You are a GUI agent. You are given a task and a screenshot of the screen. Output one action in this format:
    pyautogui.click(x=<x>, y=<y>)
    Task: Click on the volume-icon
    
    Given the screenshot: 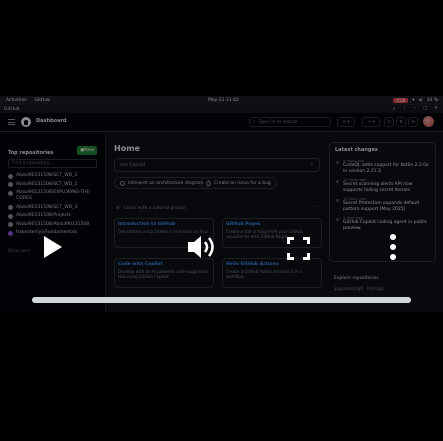 What is the action you would take?
    pyautogui.click(x=202, y=247)
    